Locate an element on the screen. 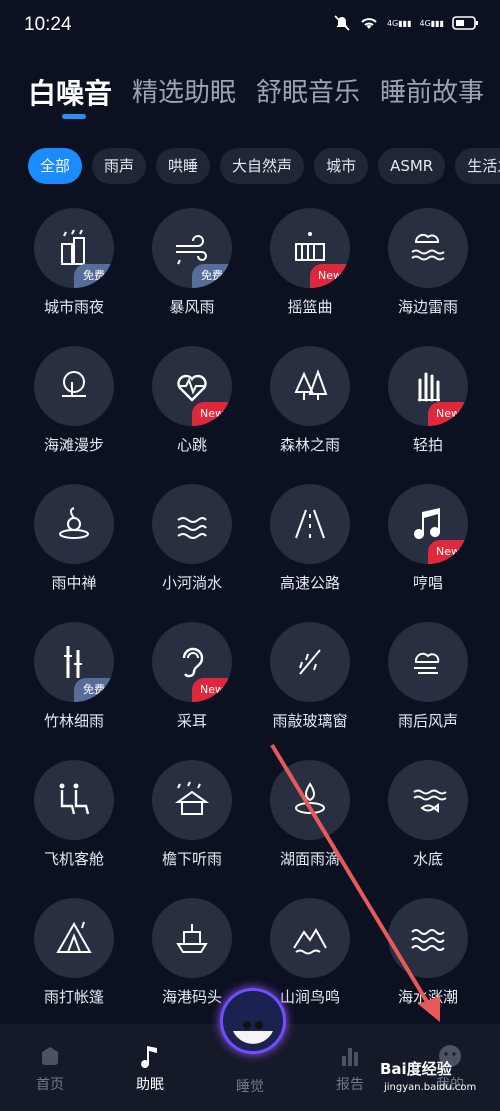 The height and width of the screenshot is (1111, 500). nav-home-label: 首页 is located at coordinates (50, 1085).